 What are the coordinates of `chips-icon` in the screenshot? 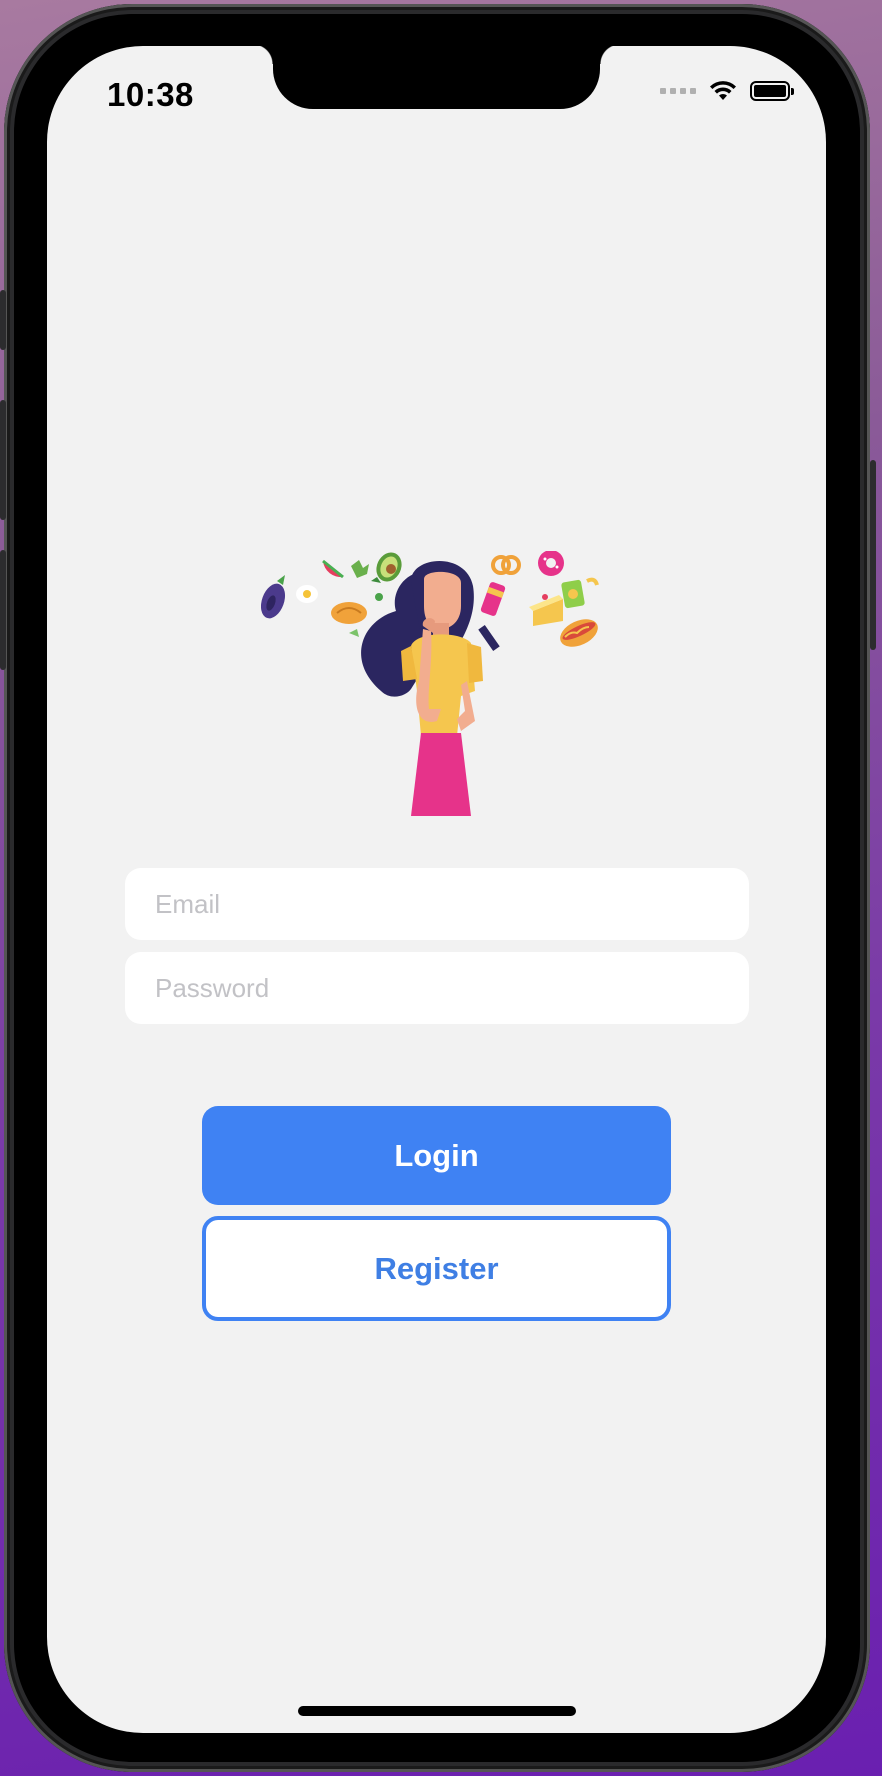 It's located at (573, 594).